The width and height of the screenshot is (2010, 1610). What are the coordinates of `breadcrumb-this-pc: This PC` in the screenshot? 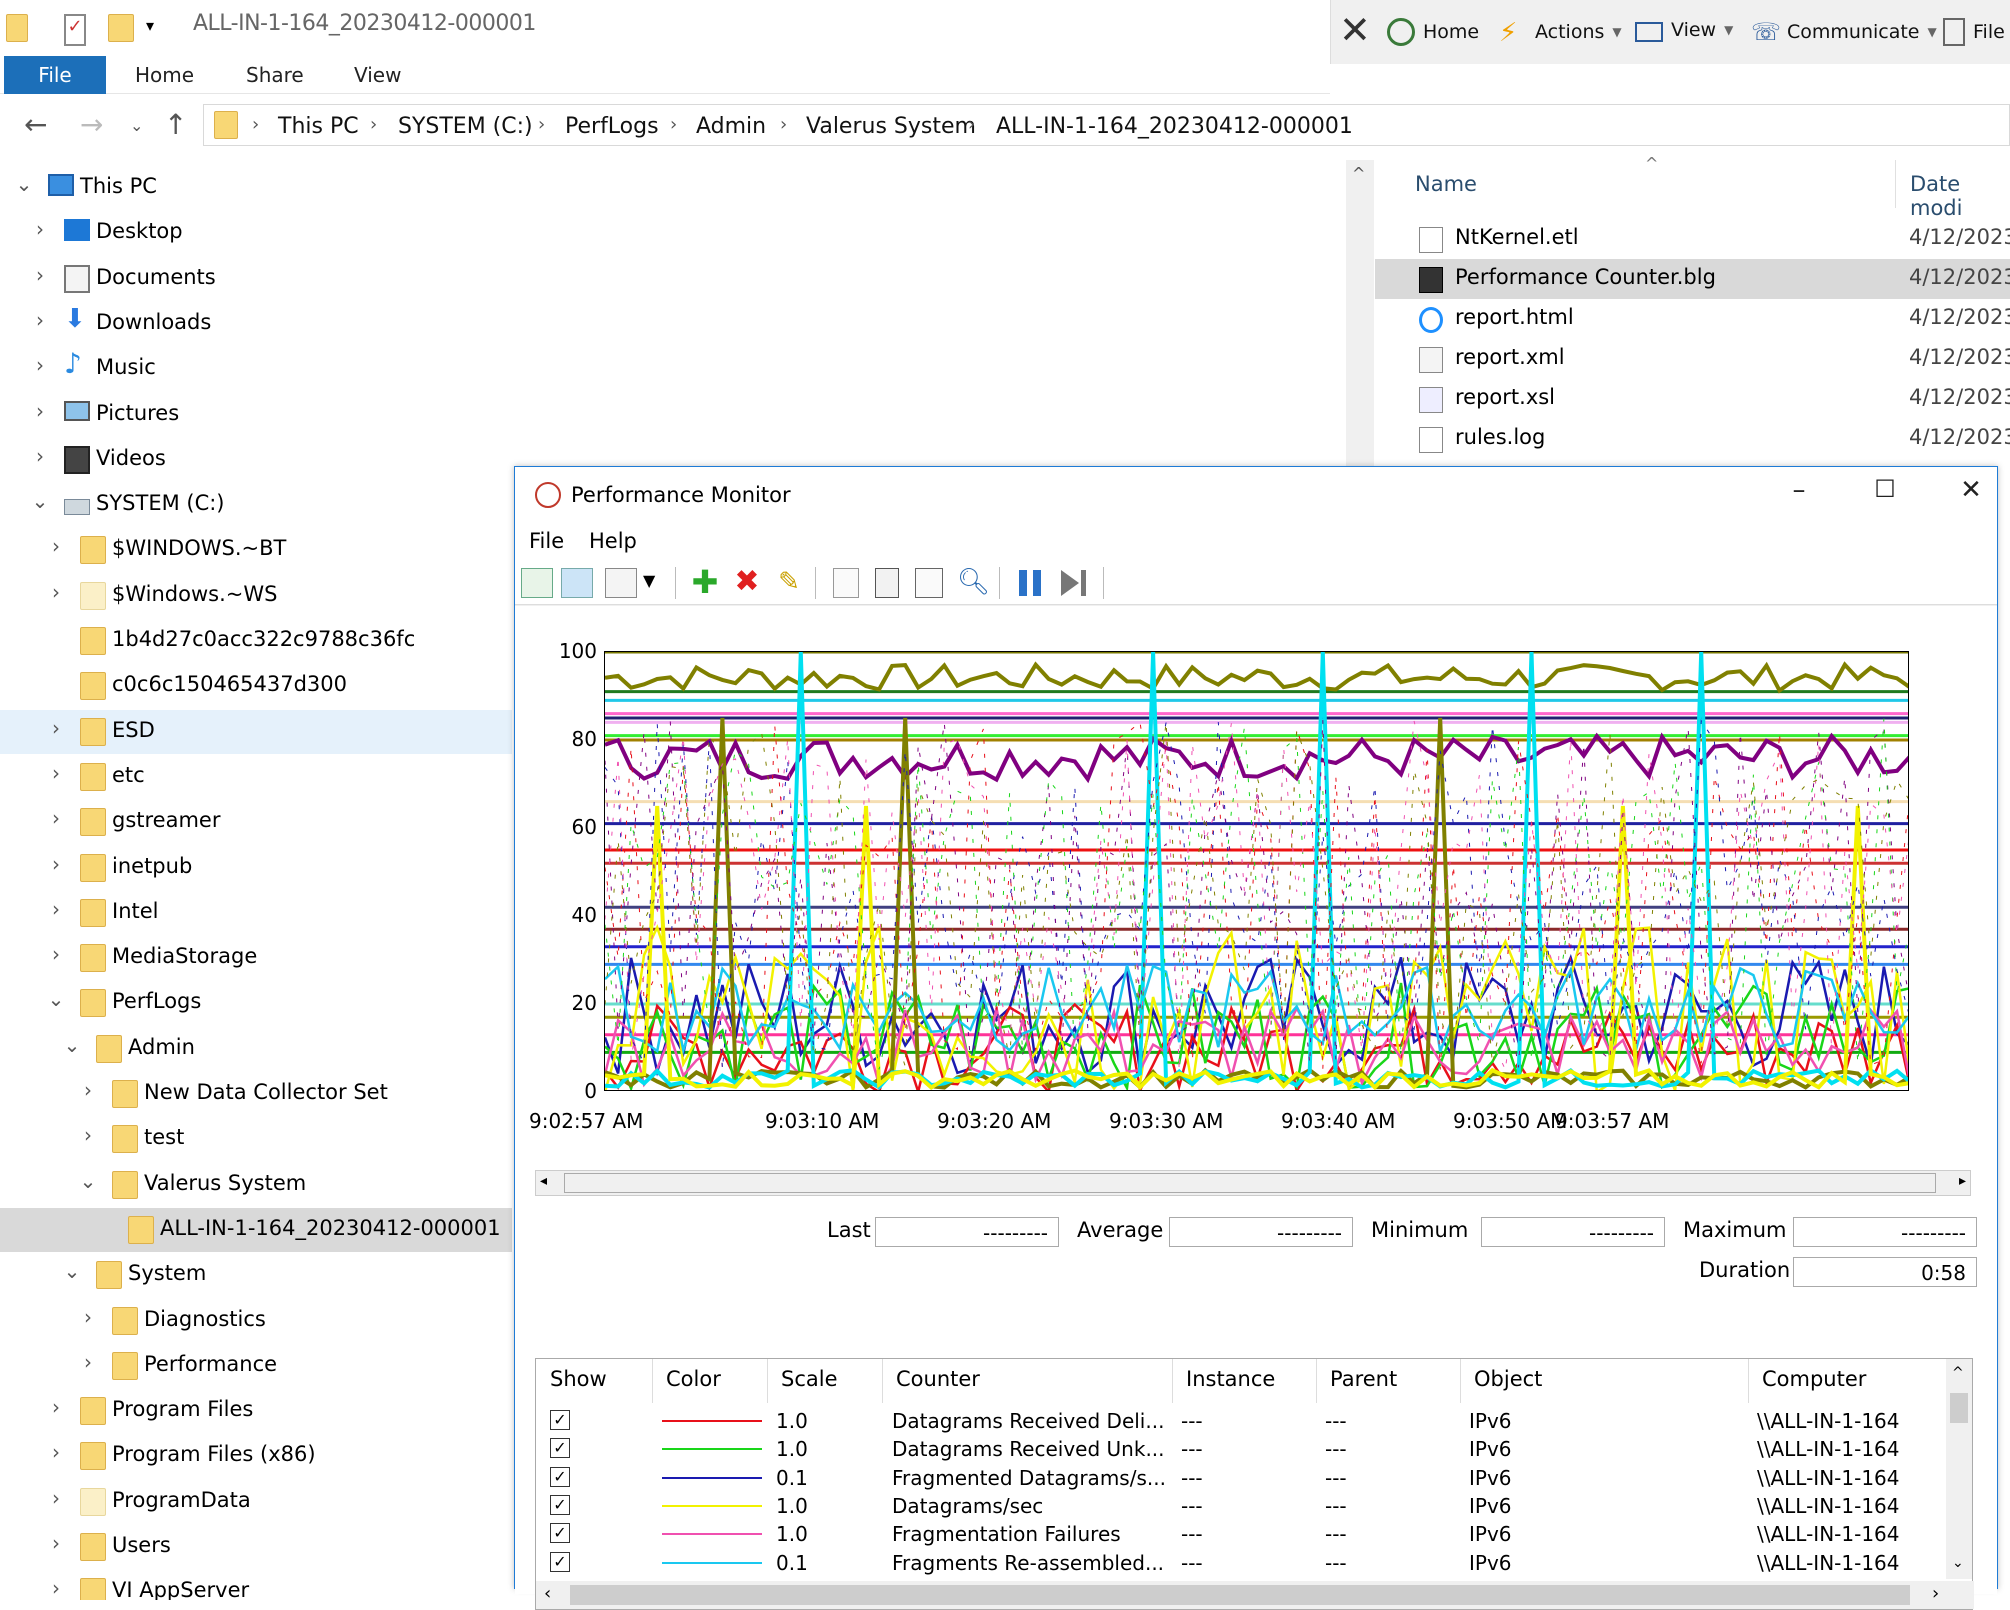 It's located at (318, 126).